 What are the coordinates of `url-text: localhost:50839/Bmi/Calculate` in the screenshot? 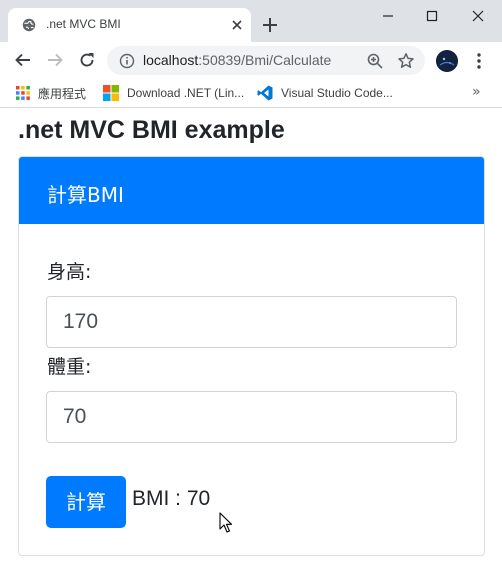 It's located at (237, 60).